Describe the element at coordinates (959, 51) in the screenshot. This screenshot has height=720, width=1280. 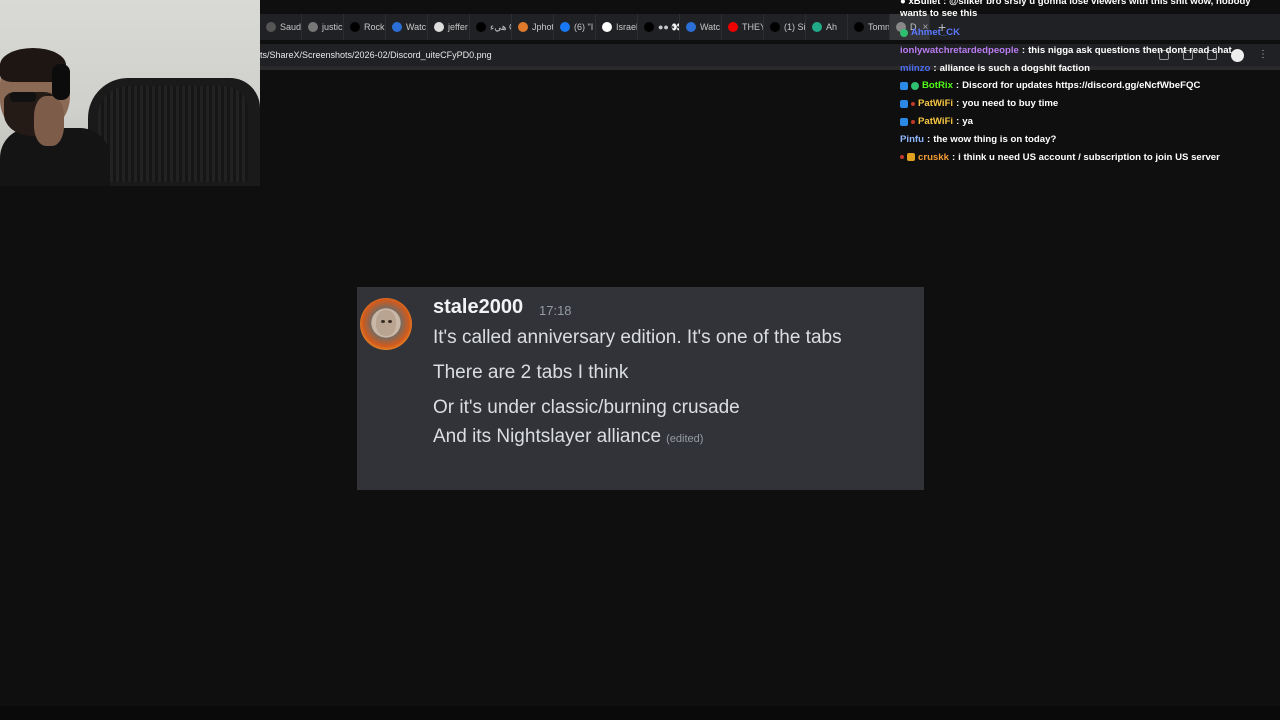
I see `chat-username: ionlywatchretardedpeople` at that location.